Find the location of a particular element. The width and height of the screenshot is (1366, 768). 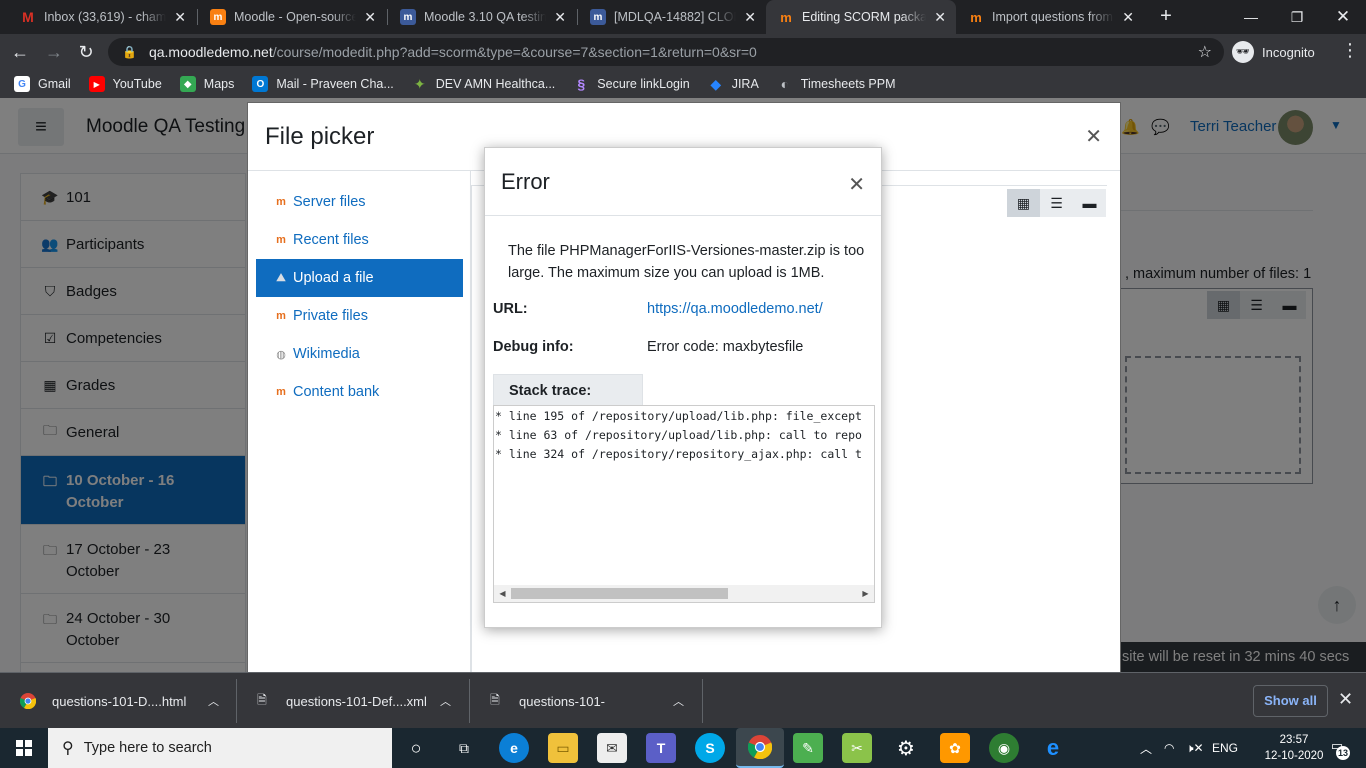

bookmark-star-icon: ☆ is located at coordinates (1205, 52).